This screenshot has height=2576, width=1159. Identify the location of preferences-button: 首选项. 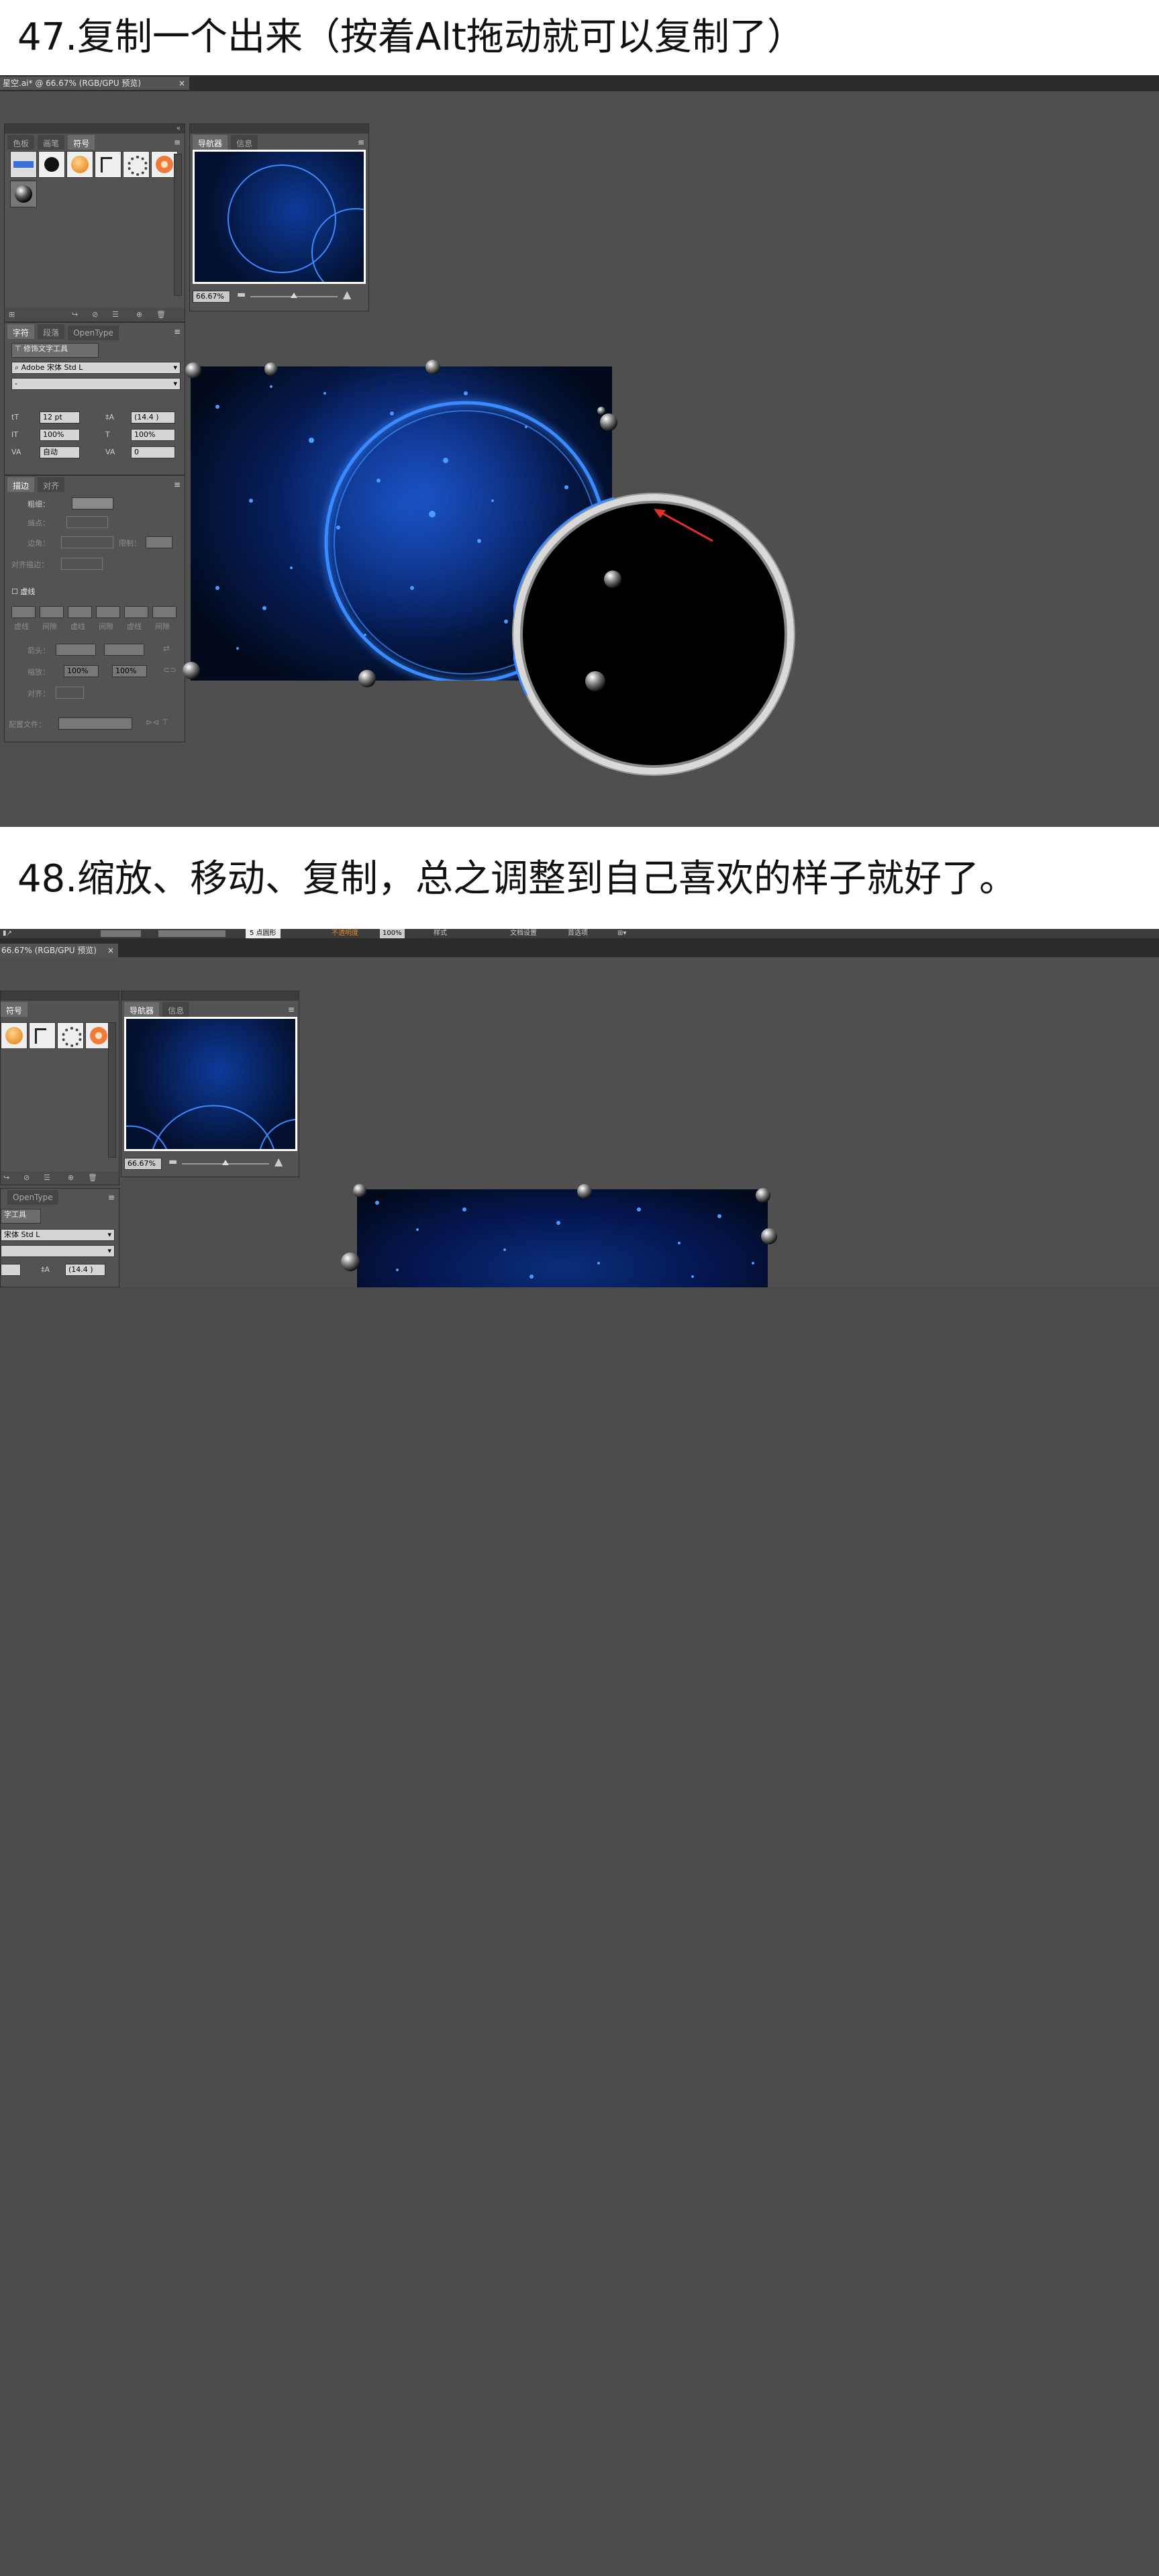
(578, 933).